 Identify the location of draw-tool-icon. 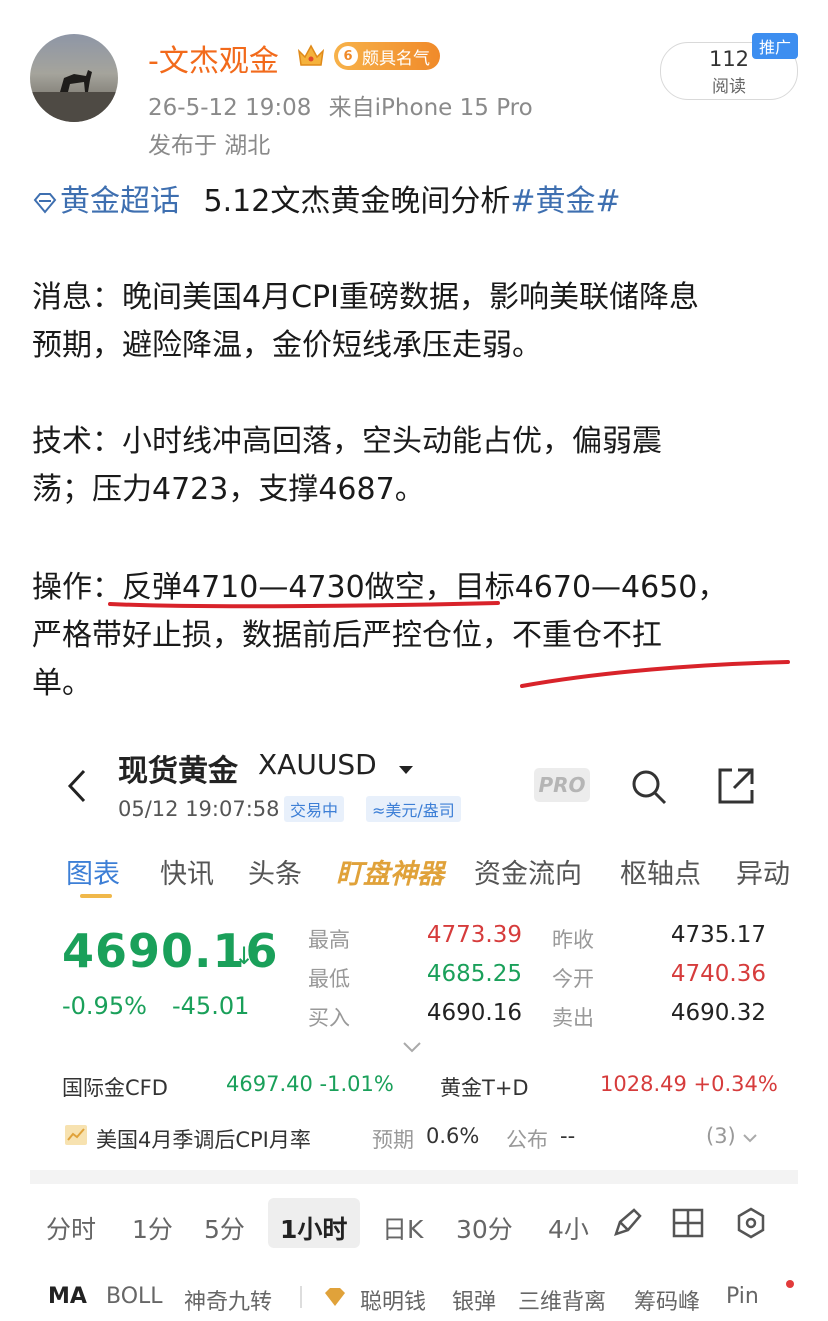
(627, 1225).